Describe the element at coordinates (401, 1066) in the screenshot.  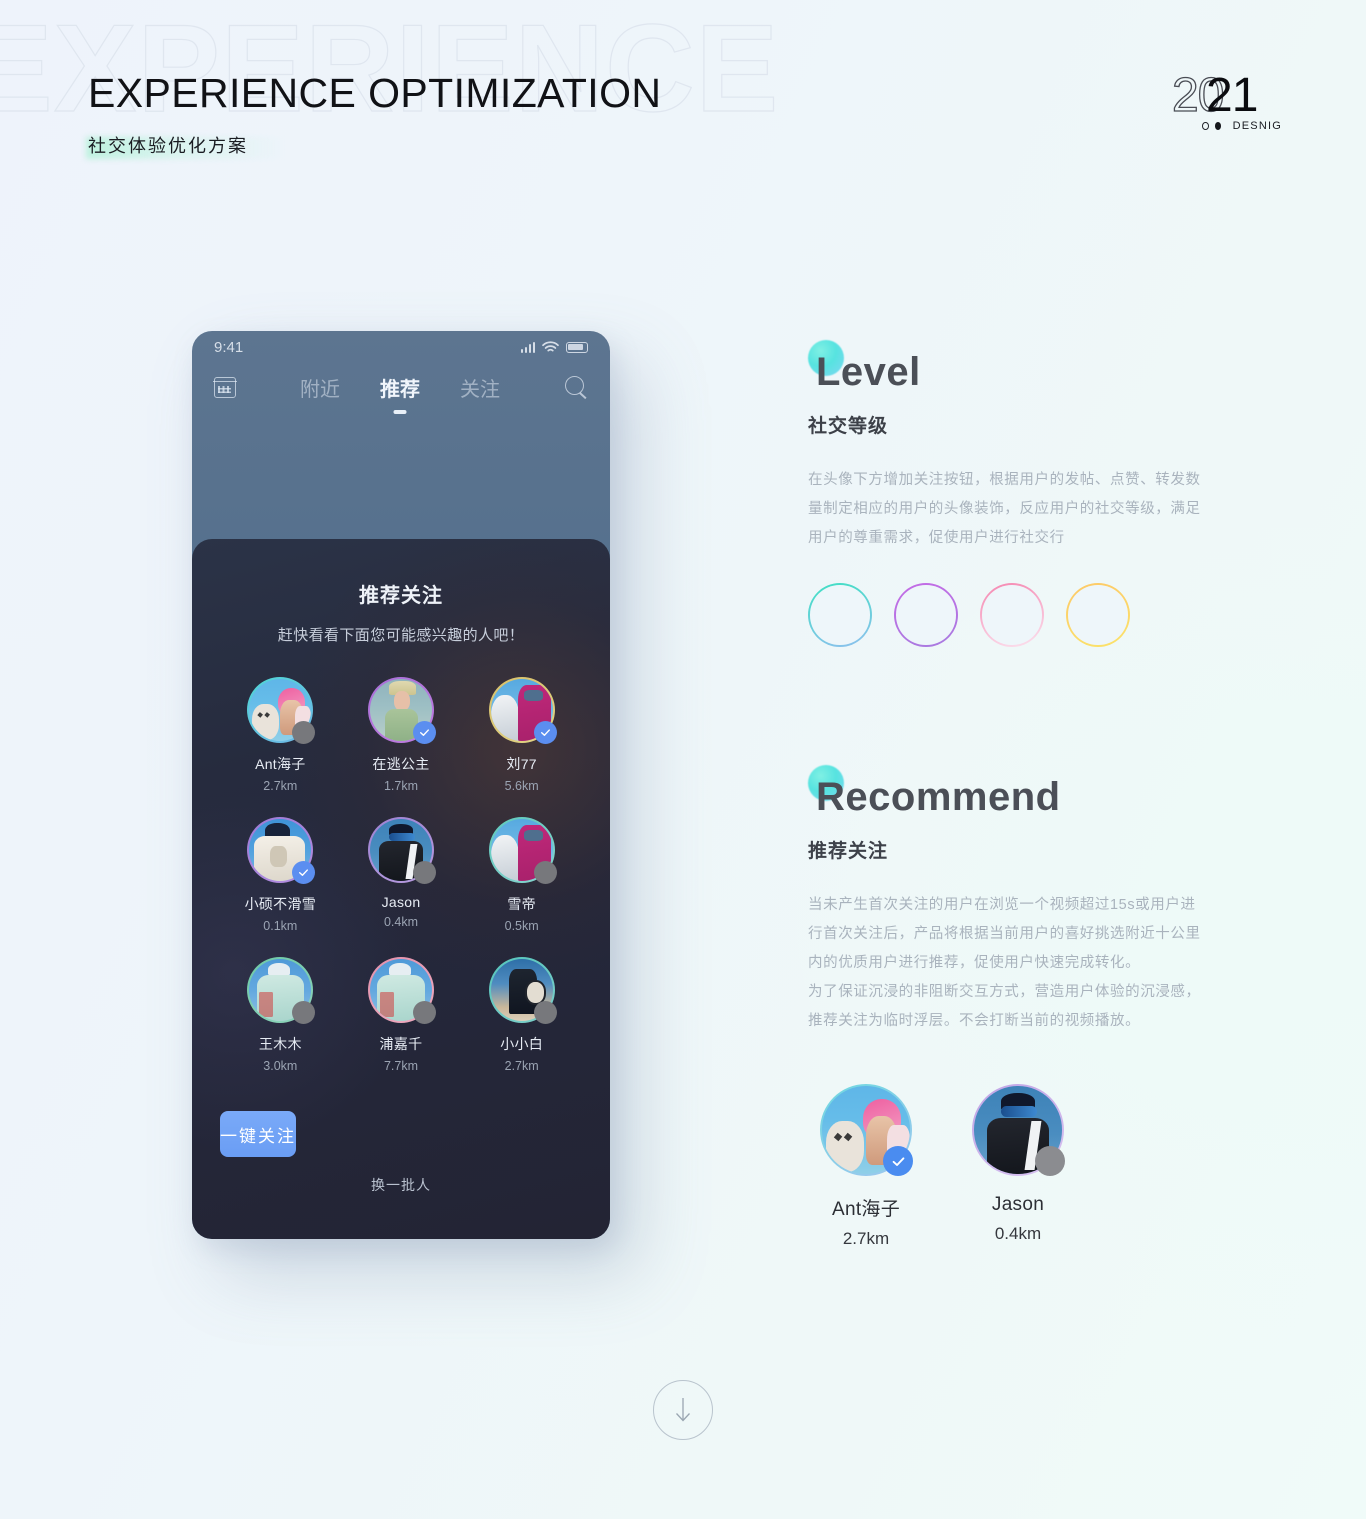
I see `person-distance: 7.7km` at that location.